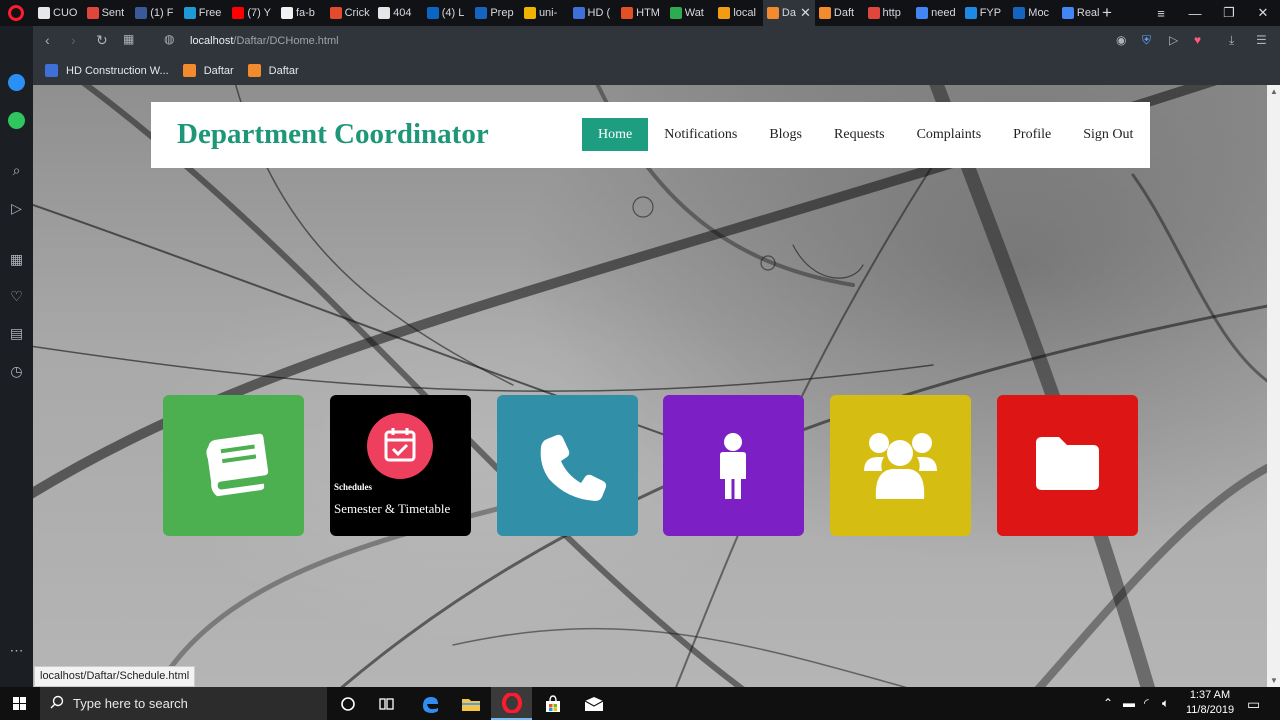 Image resolution: width=1280 pixels, height=720 pixels. Describe the element at coordinates (700, 134) in the screenshot. I see `nav-notifications: Notifications` at that location.